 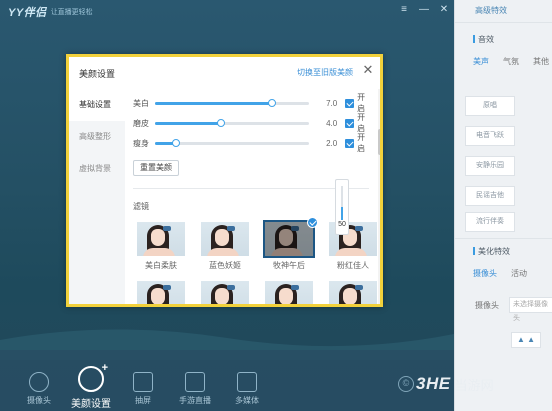 I want to click on camera-icon, so click(x=39, y=382).